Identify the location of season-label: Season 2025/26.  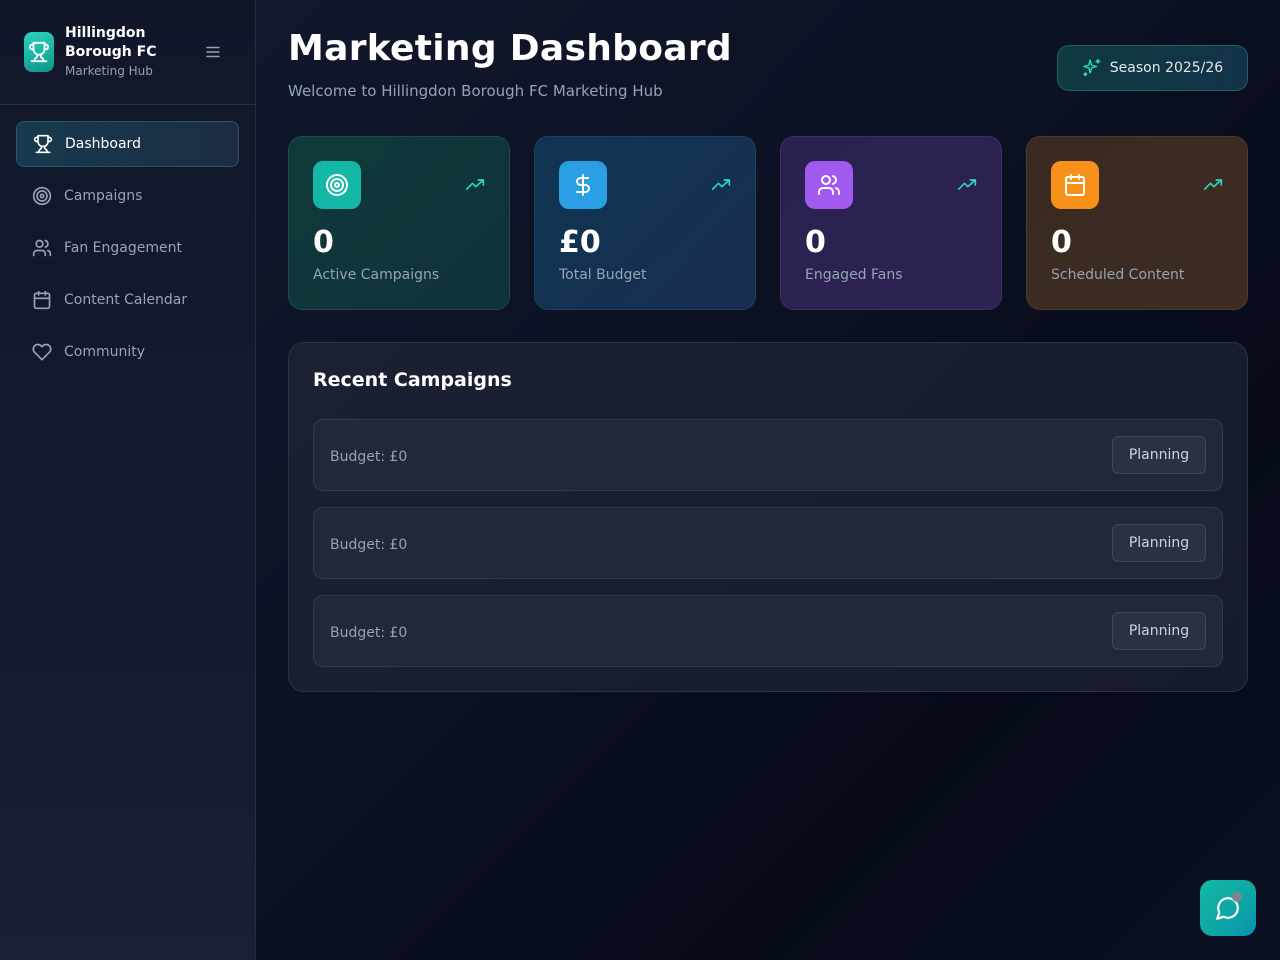
(1166, 68).